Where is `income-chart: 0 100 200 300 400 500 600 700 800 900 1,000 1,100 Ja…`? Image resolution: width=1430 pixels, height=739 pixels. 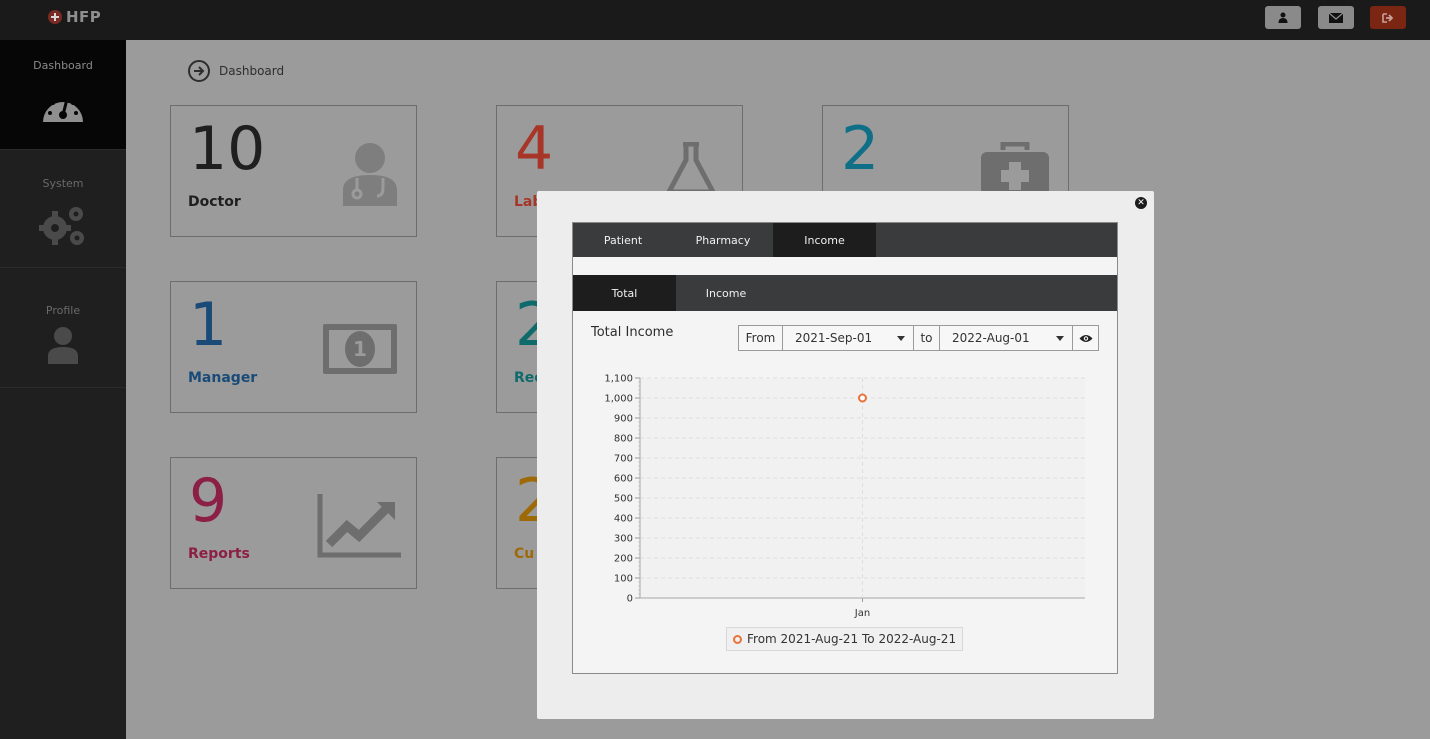 income-chart: 0 100 200 300 400 500 600 700 800 900 1,000 1,100 Ja… is located at coordinates (844, 496).